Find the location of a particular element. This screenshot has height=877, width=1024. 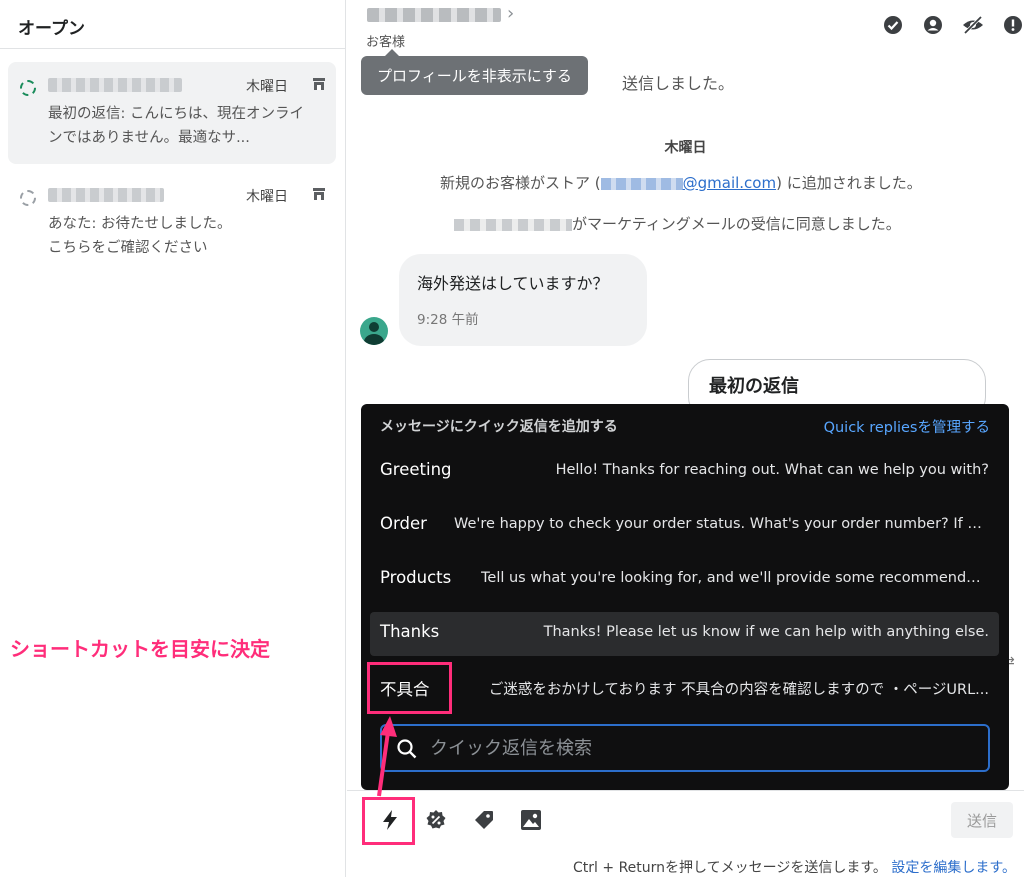

quick-reply-search-input is located at coordinates (700, 748).